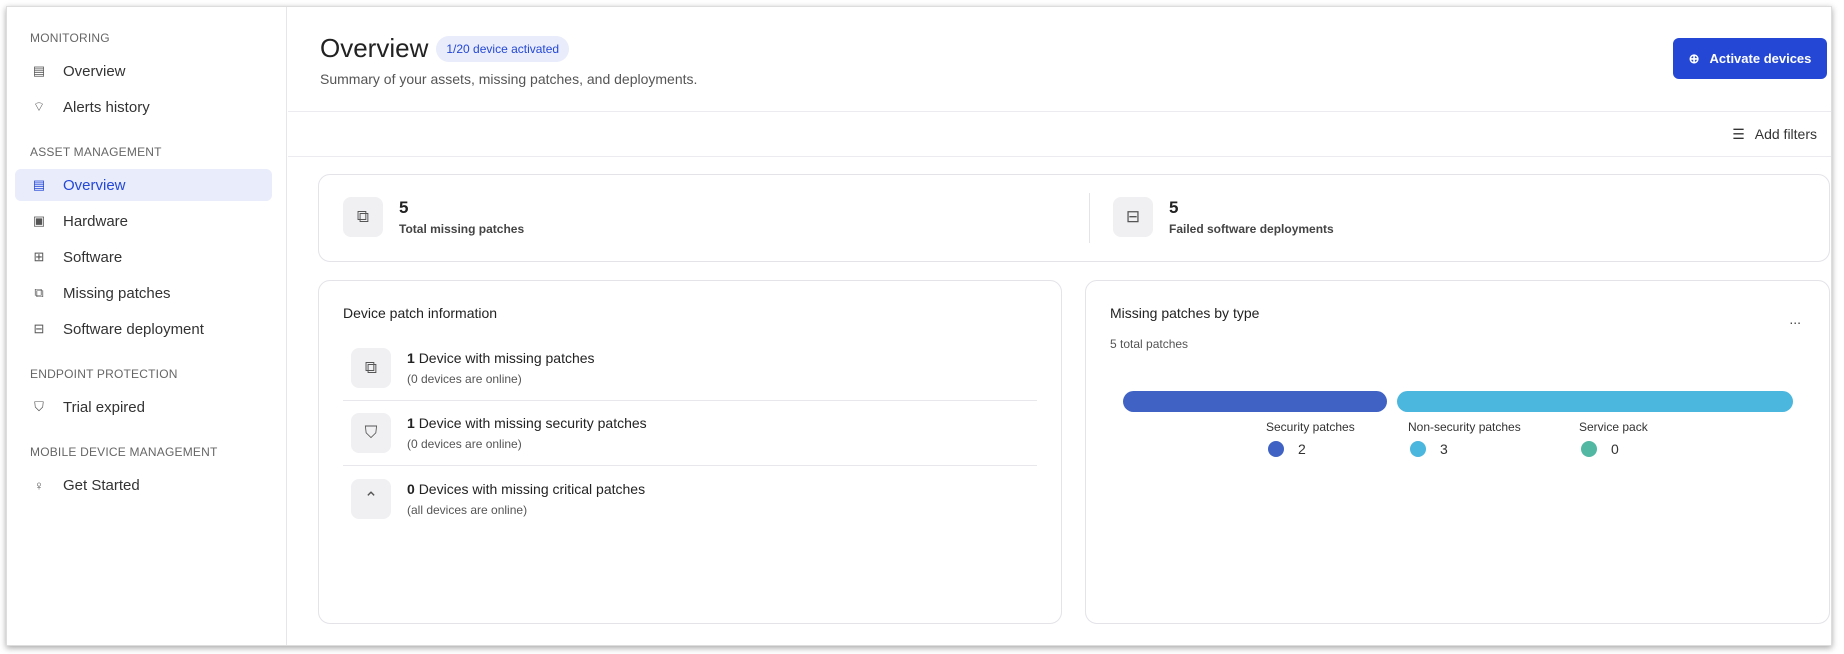 The image size is (1844, 654). I want to click on sidebar-item-alerts-history: ⌔ Alerts history, so click(143, 107).